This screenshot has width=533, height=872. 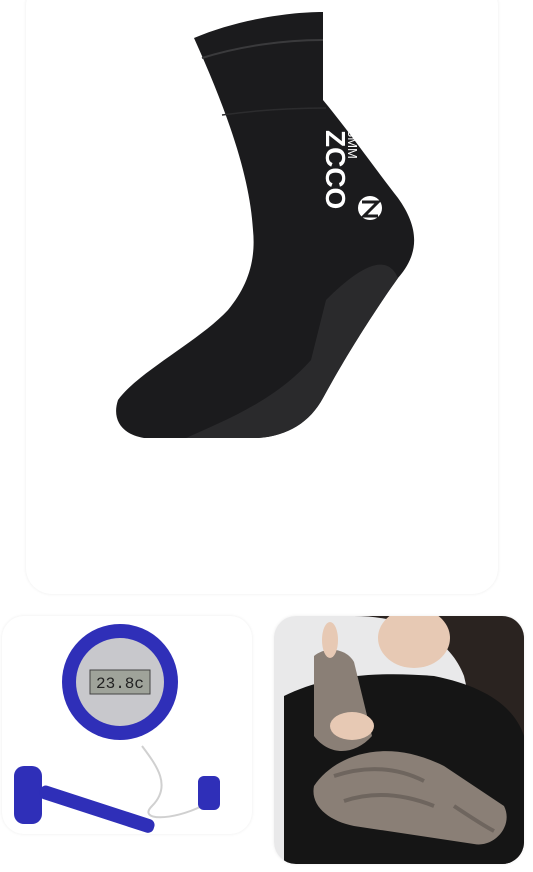 What do you see at coordinates (352, 144) in the screenshot?
I see `size-label: 3MM` at bounding box center [352, 144].